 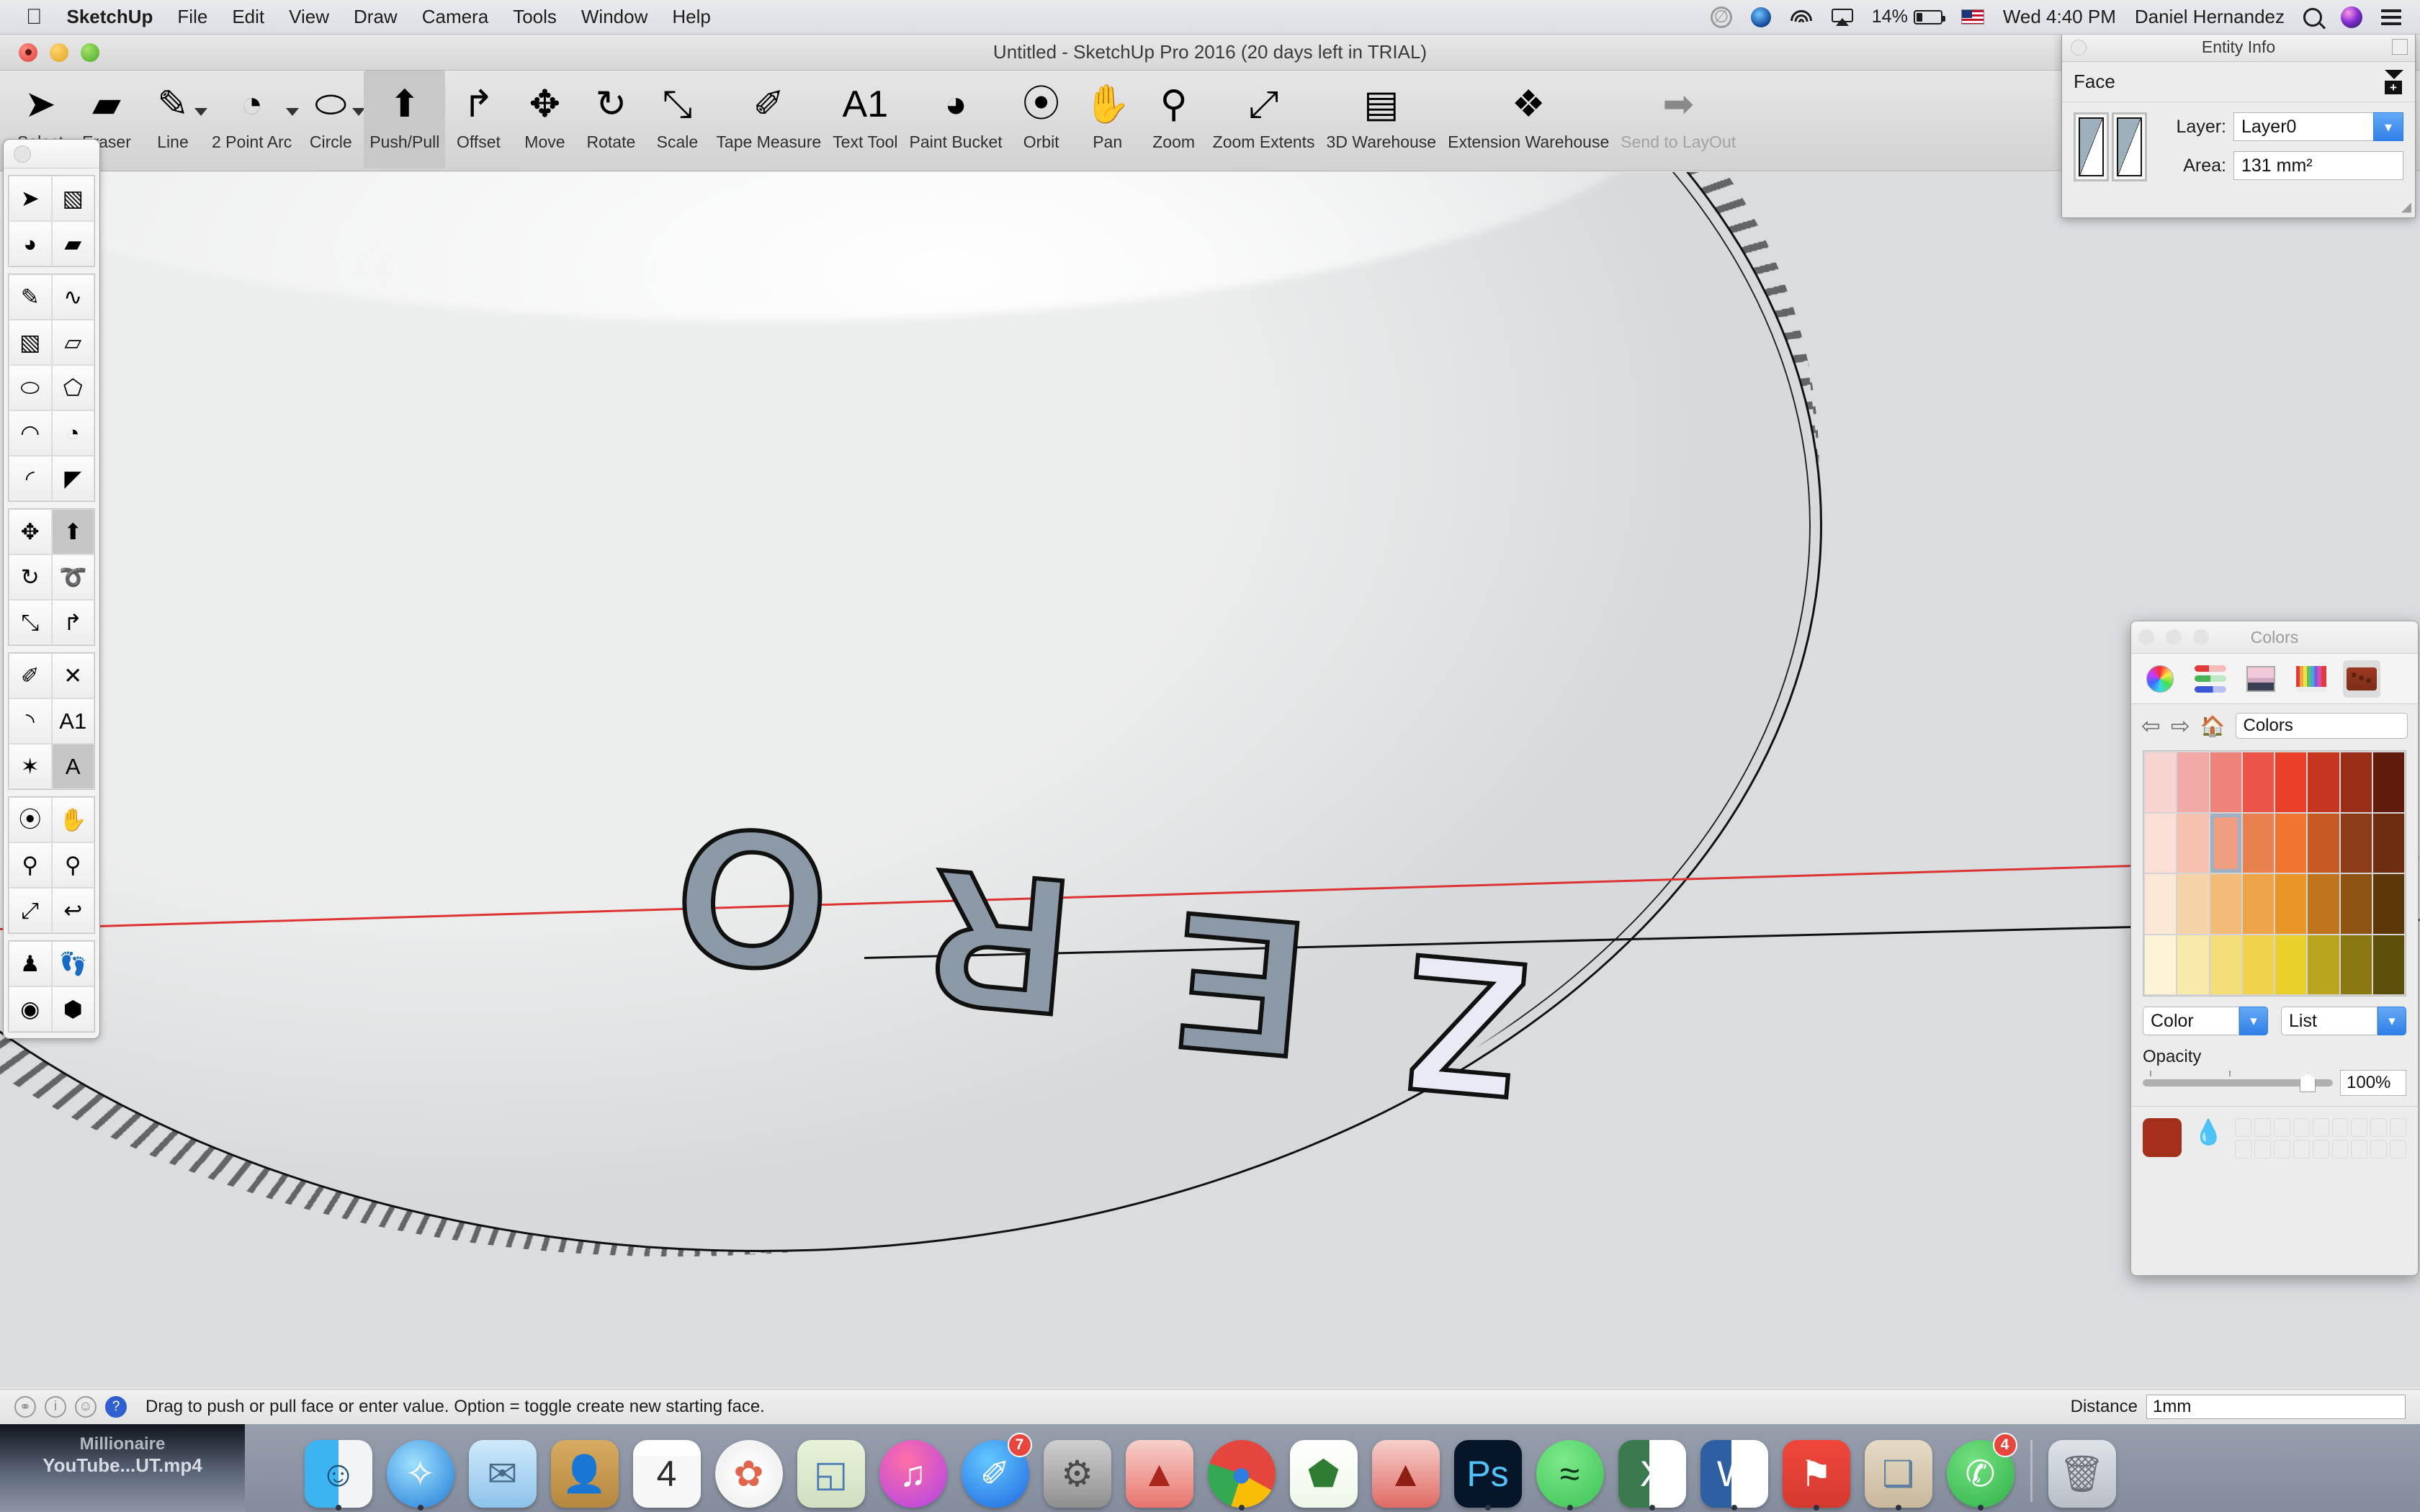 I want to click on palette-tool-offset: ↱, so click(x=72, y=622).